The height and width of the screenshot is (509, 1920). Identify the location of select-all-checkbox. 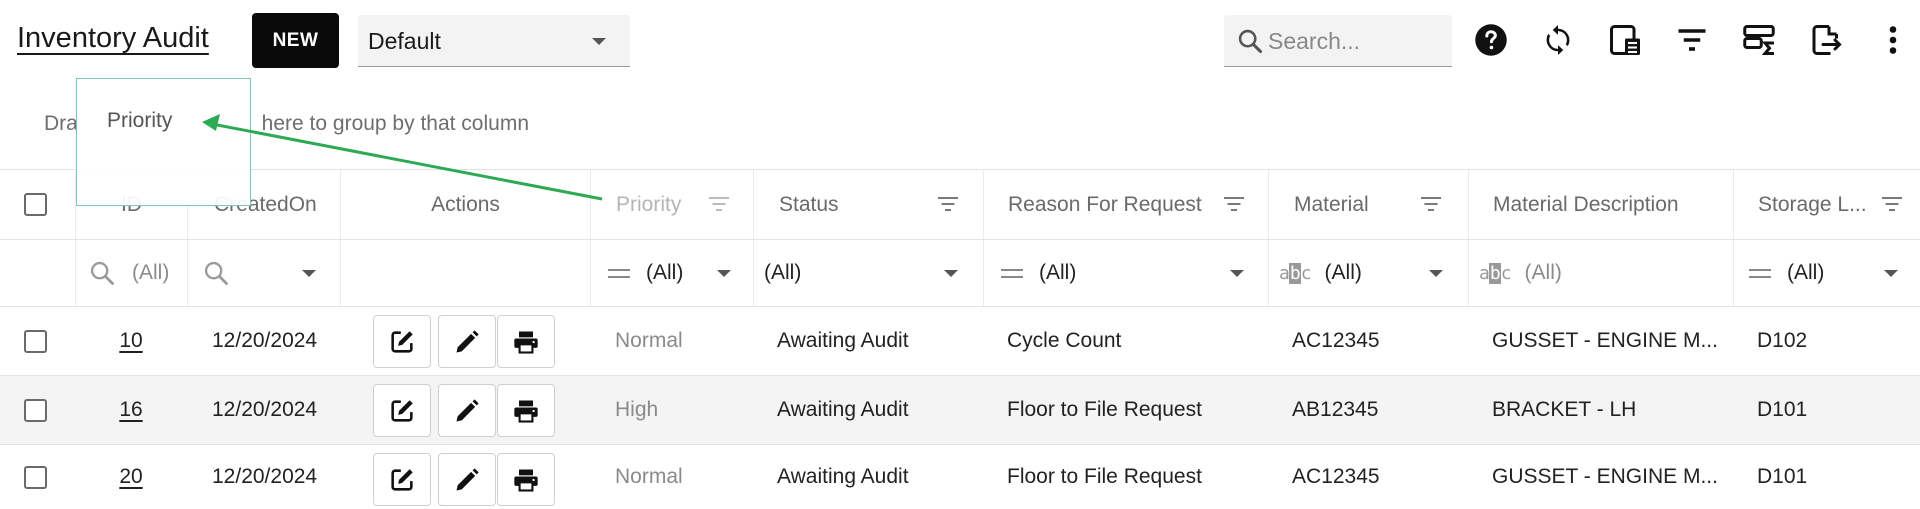
(35, 204).